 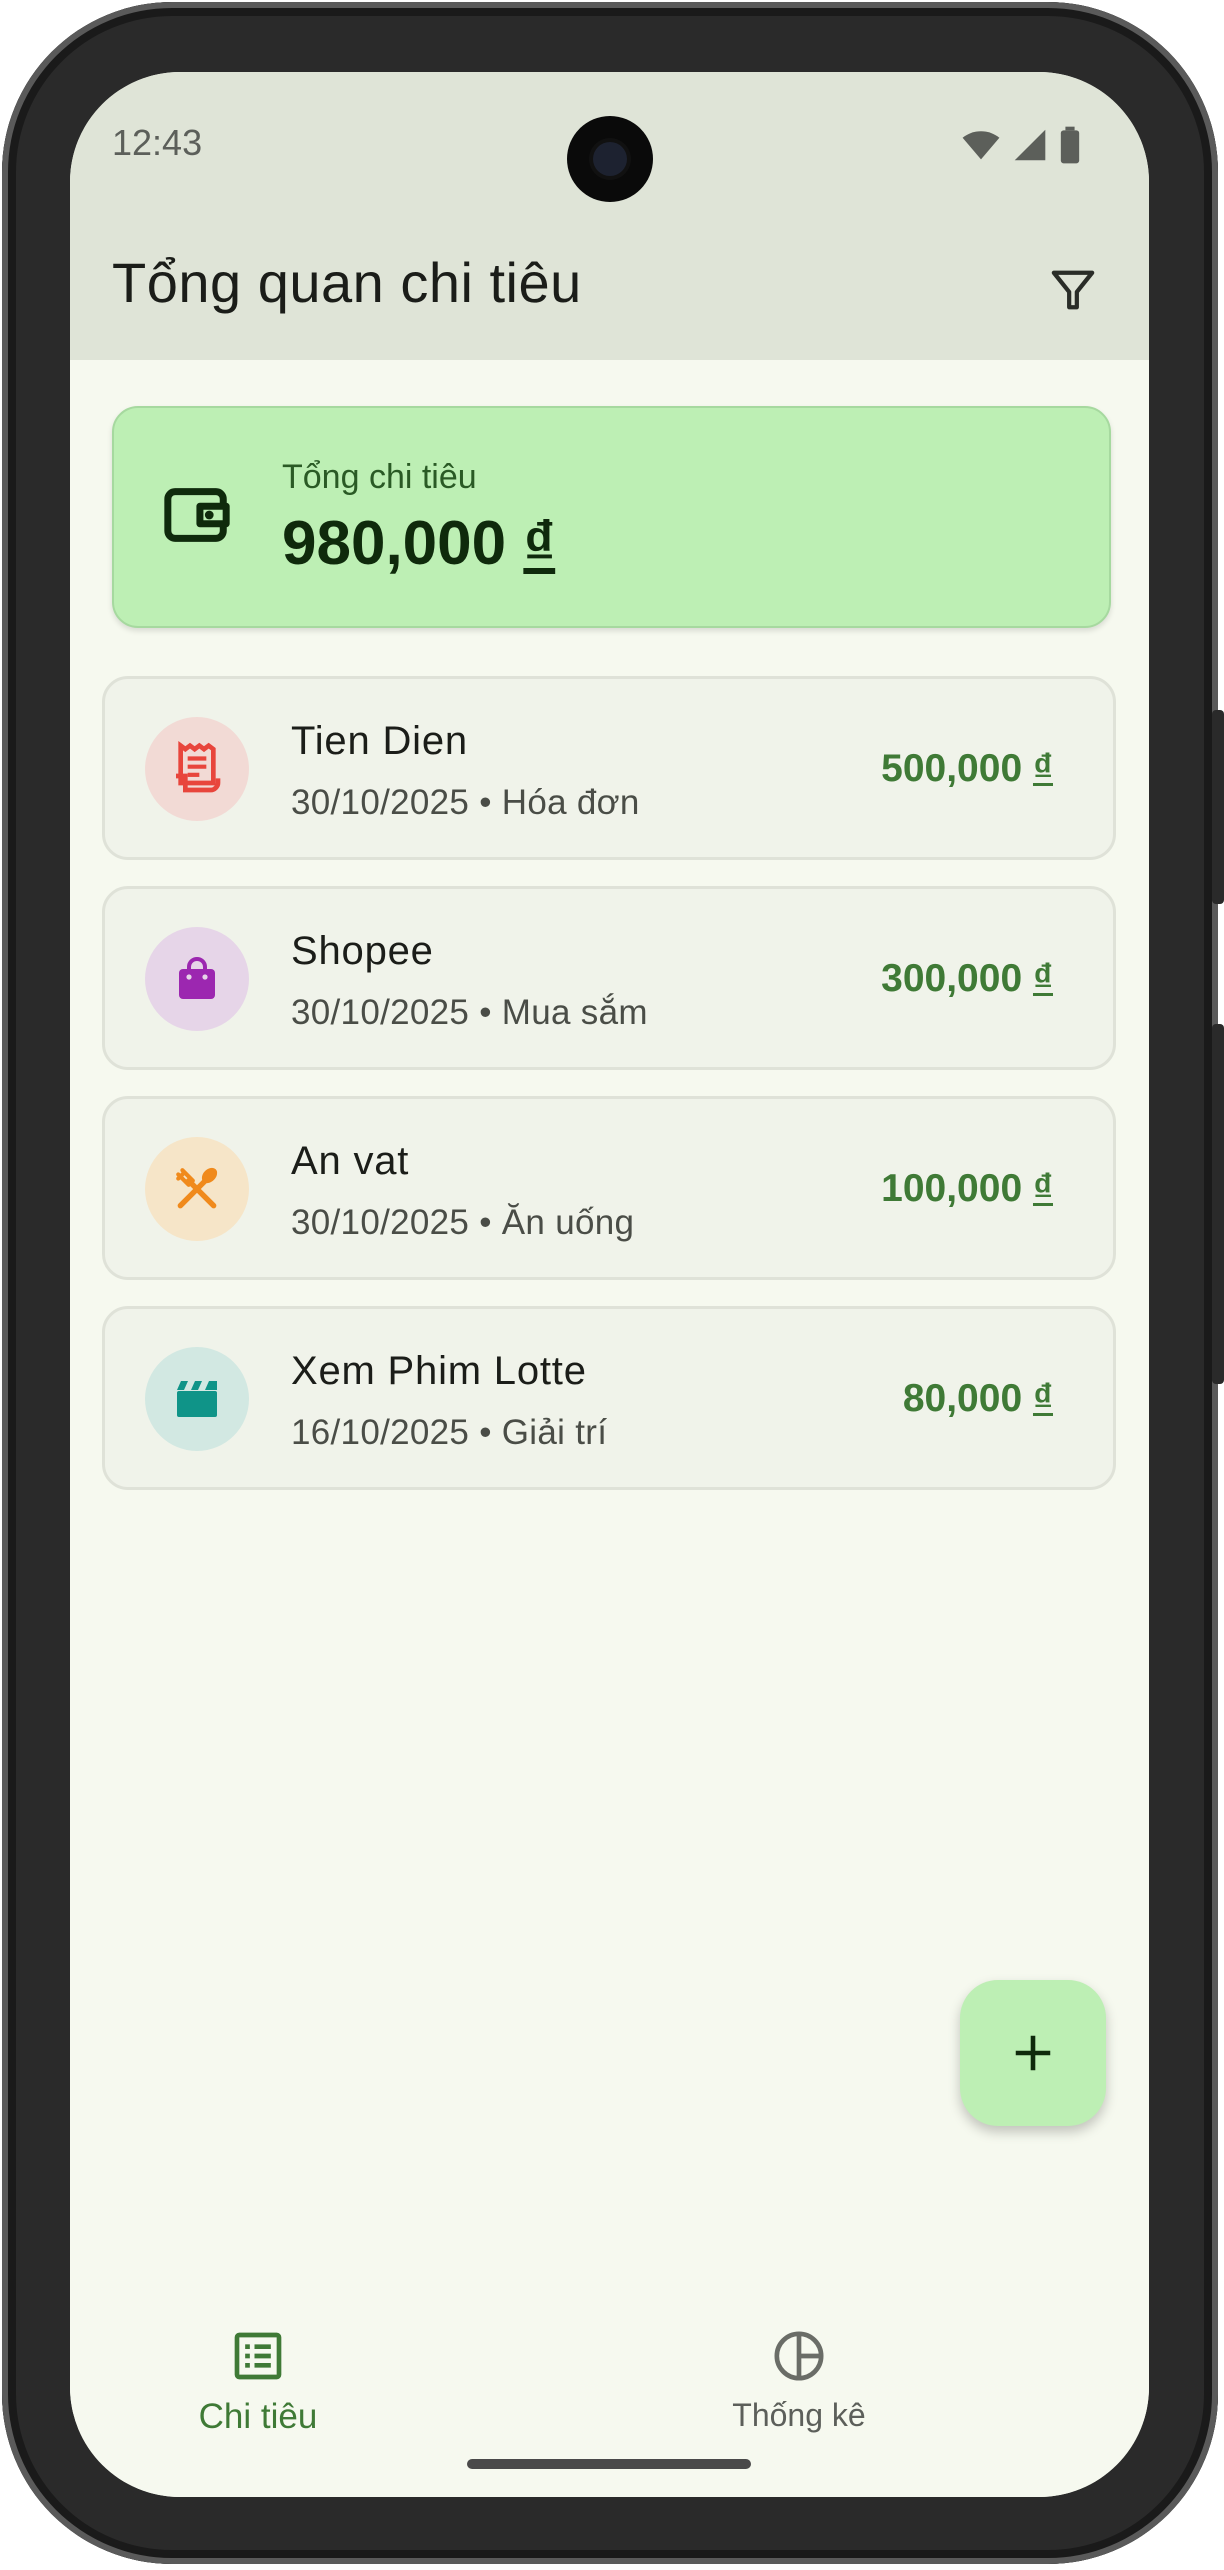 I want to click on amount-value: 500,000, so click(x=952, y=768).